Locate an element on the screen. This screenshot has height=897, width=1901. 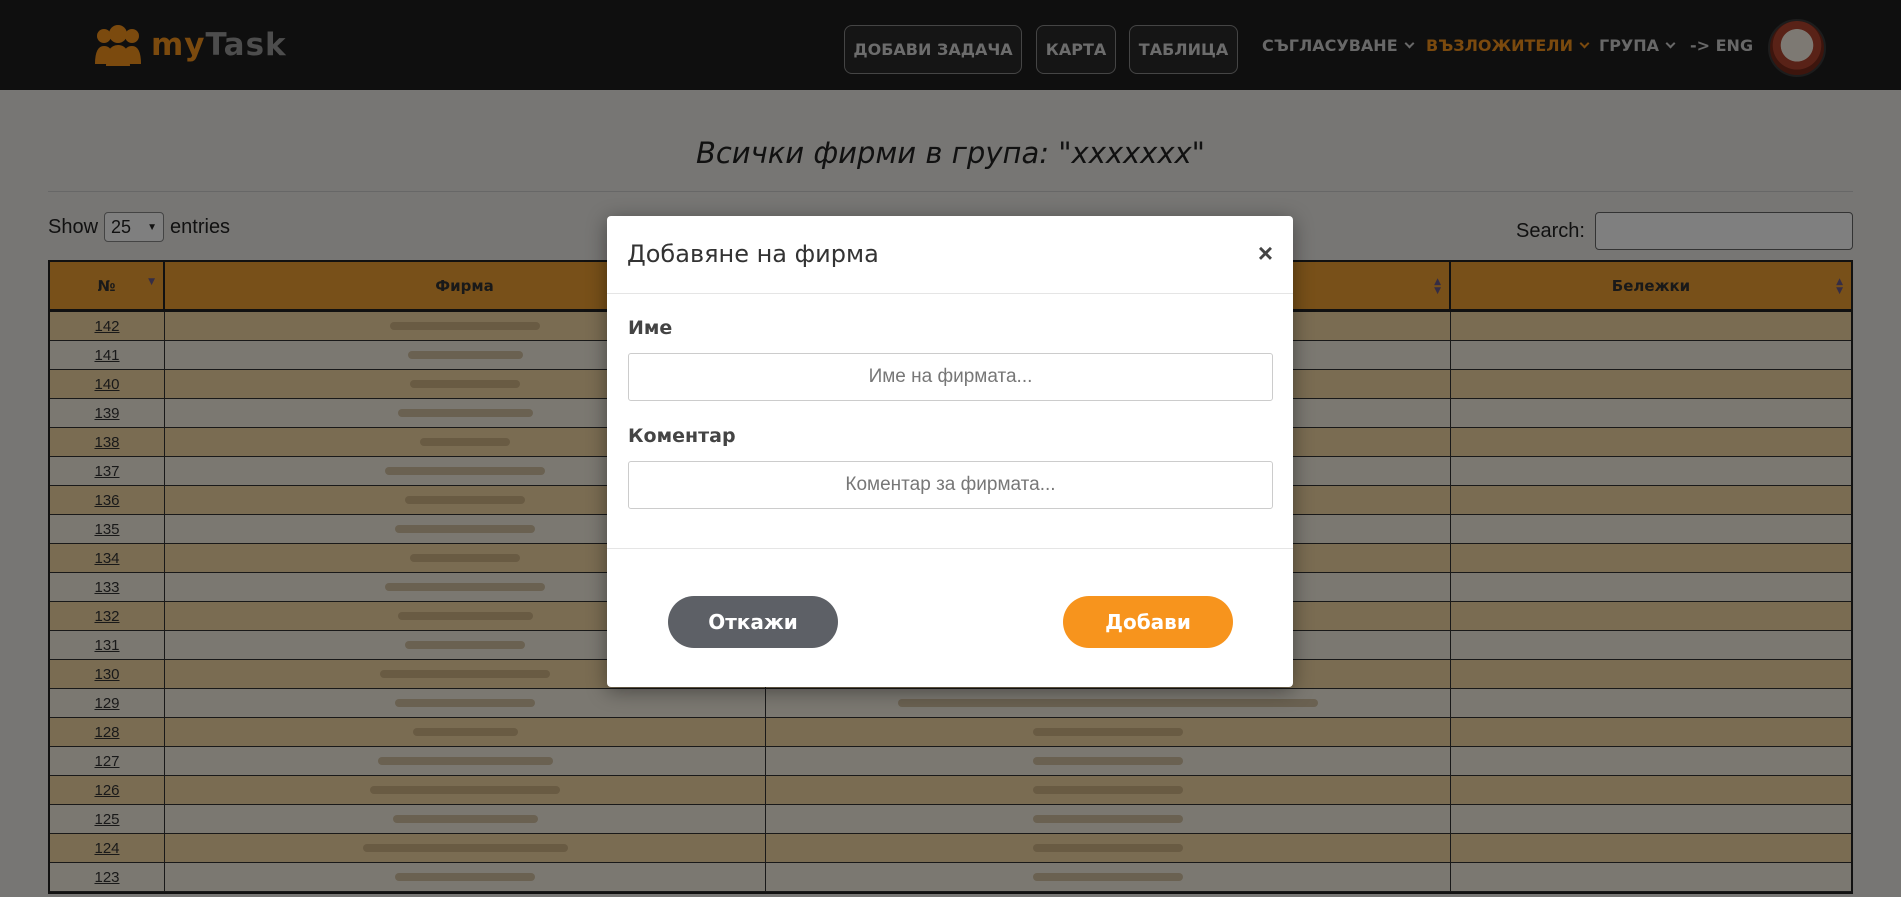
name-label: Име is located at coordinates (650, 328).